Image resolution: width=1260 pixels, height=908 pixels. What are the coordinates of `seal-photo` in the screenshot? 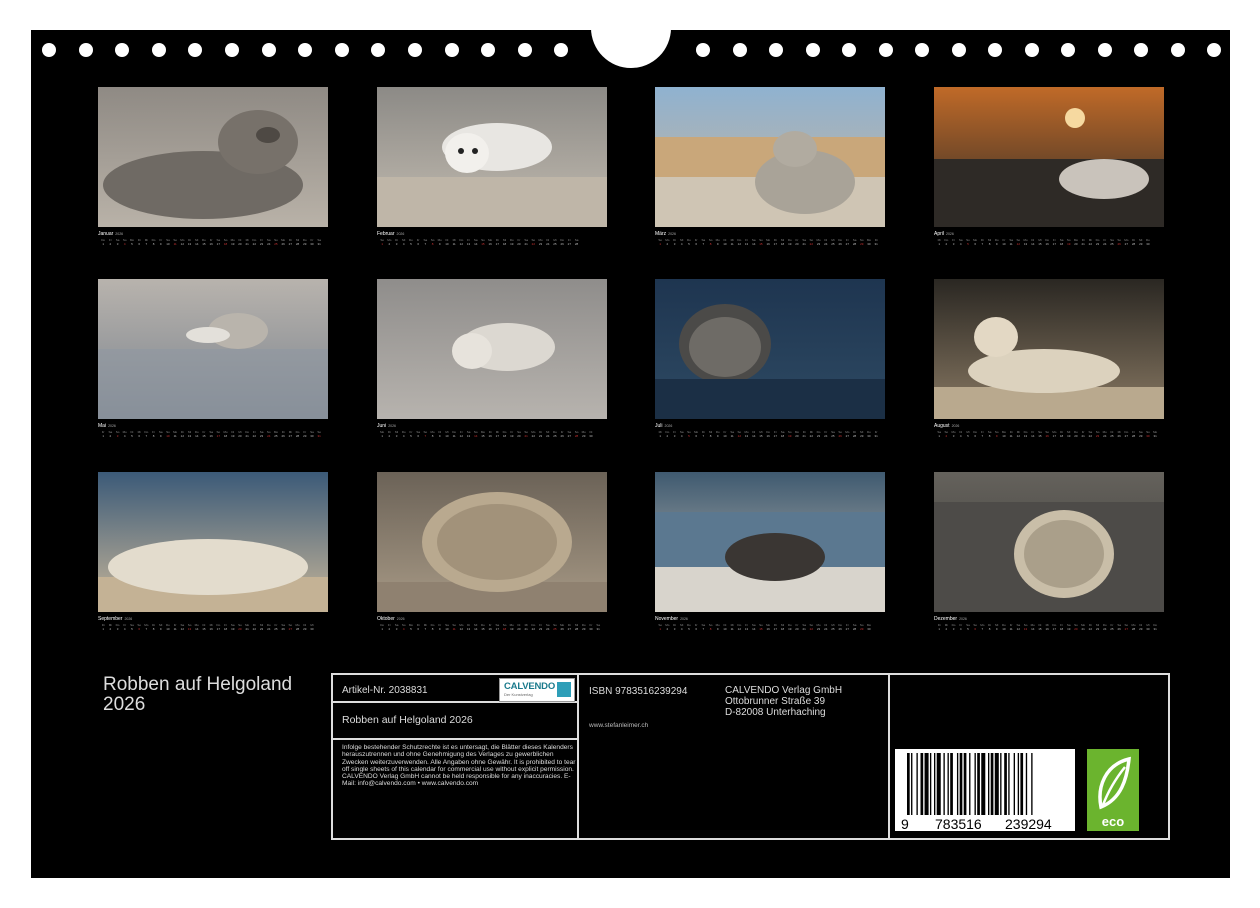 It's located at (770, 157).